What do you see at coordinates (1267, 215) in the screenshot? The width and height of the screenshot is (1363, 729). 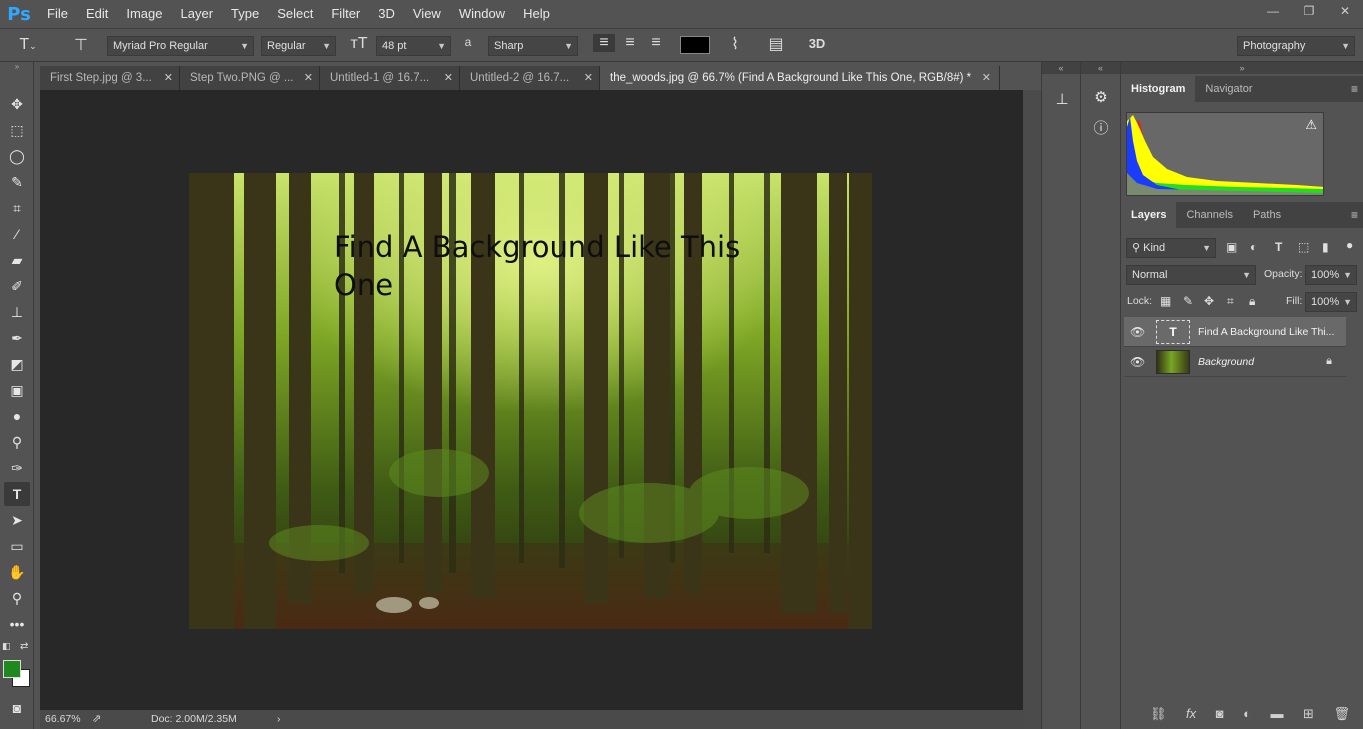 I see `tab-paths: Paths` at bounding box center [1267, 215].